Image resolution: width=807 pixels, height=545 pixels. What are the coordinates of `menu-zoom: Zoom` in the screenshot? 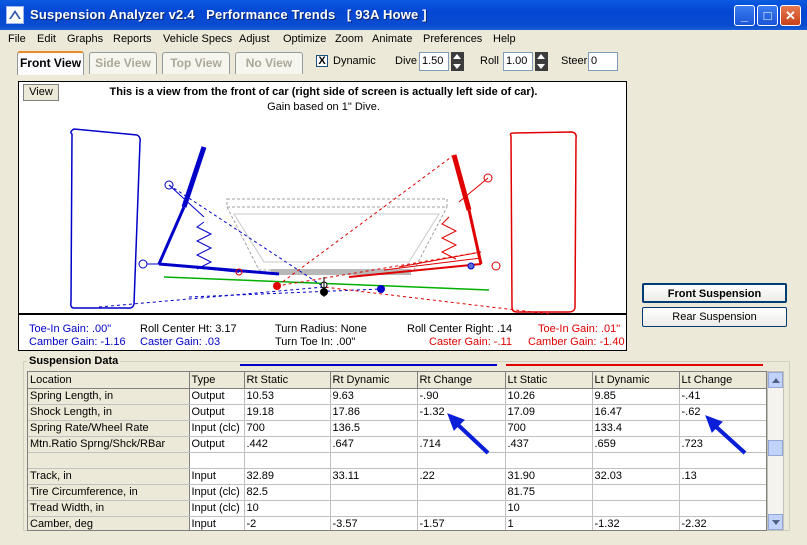 It's located at (349, 39).